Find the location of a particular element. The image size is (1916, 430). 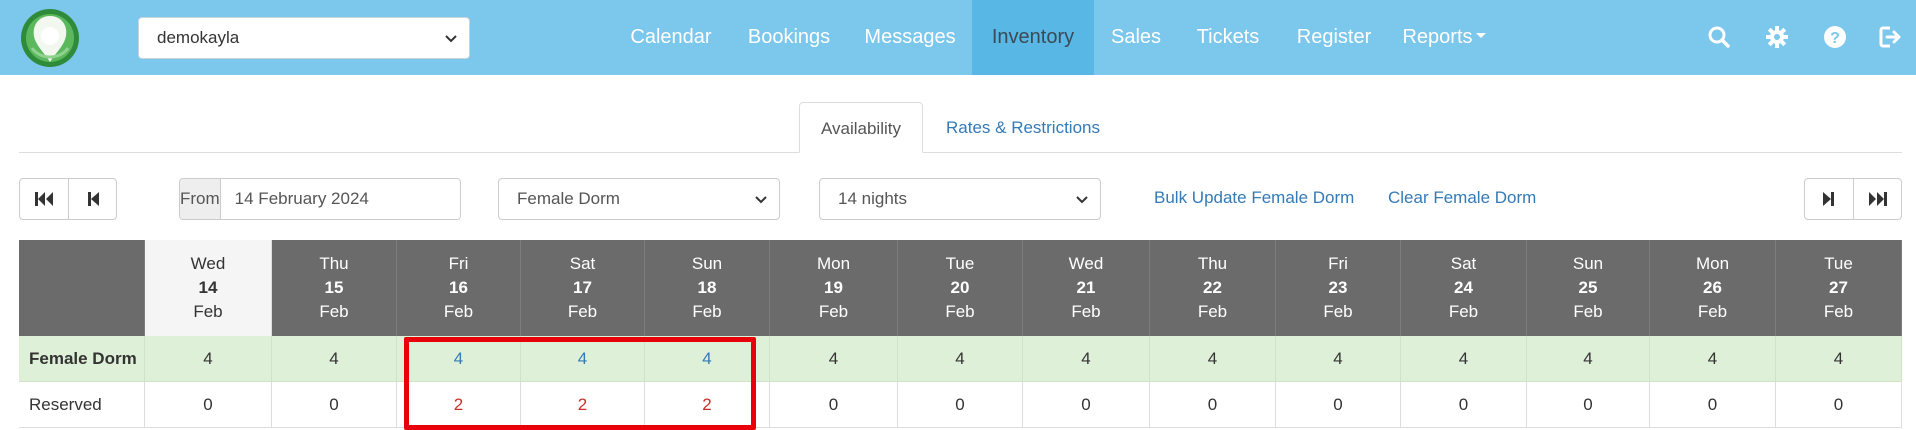

reserved-cell: 2 is located at coordinates (583, 405).